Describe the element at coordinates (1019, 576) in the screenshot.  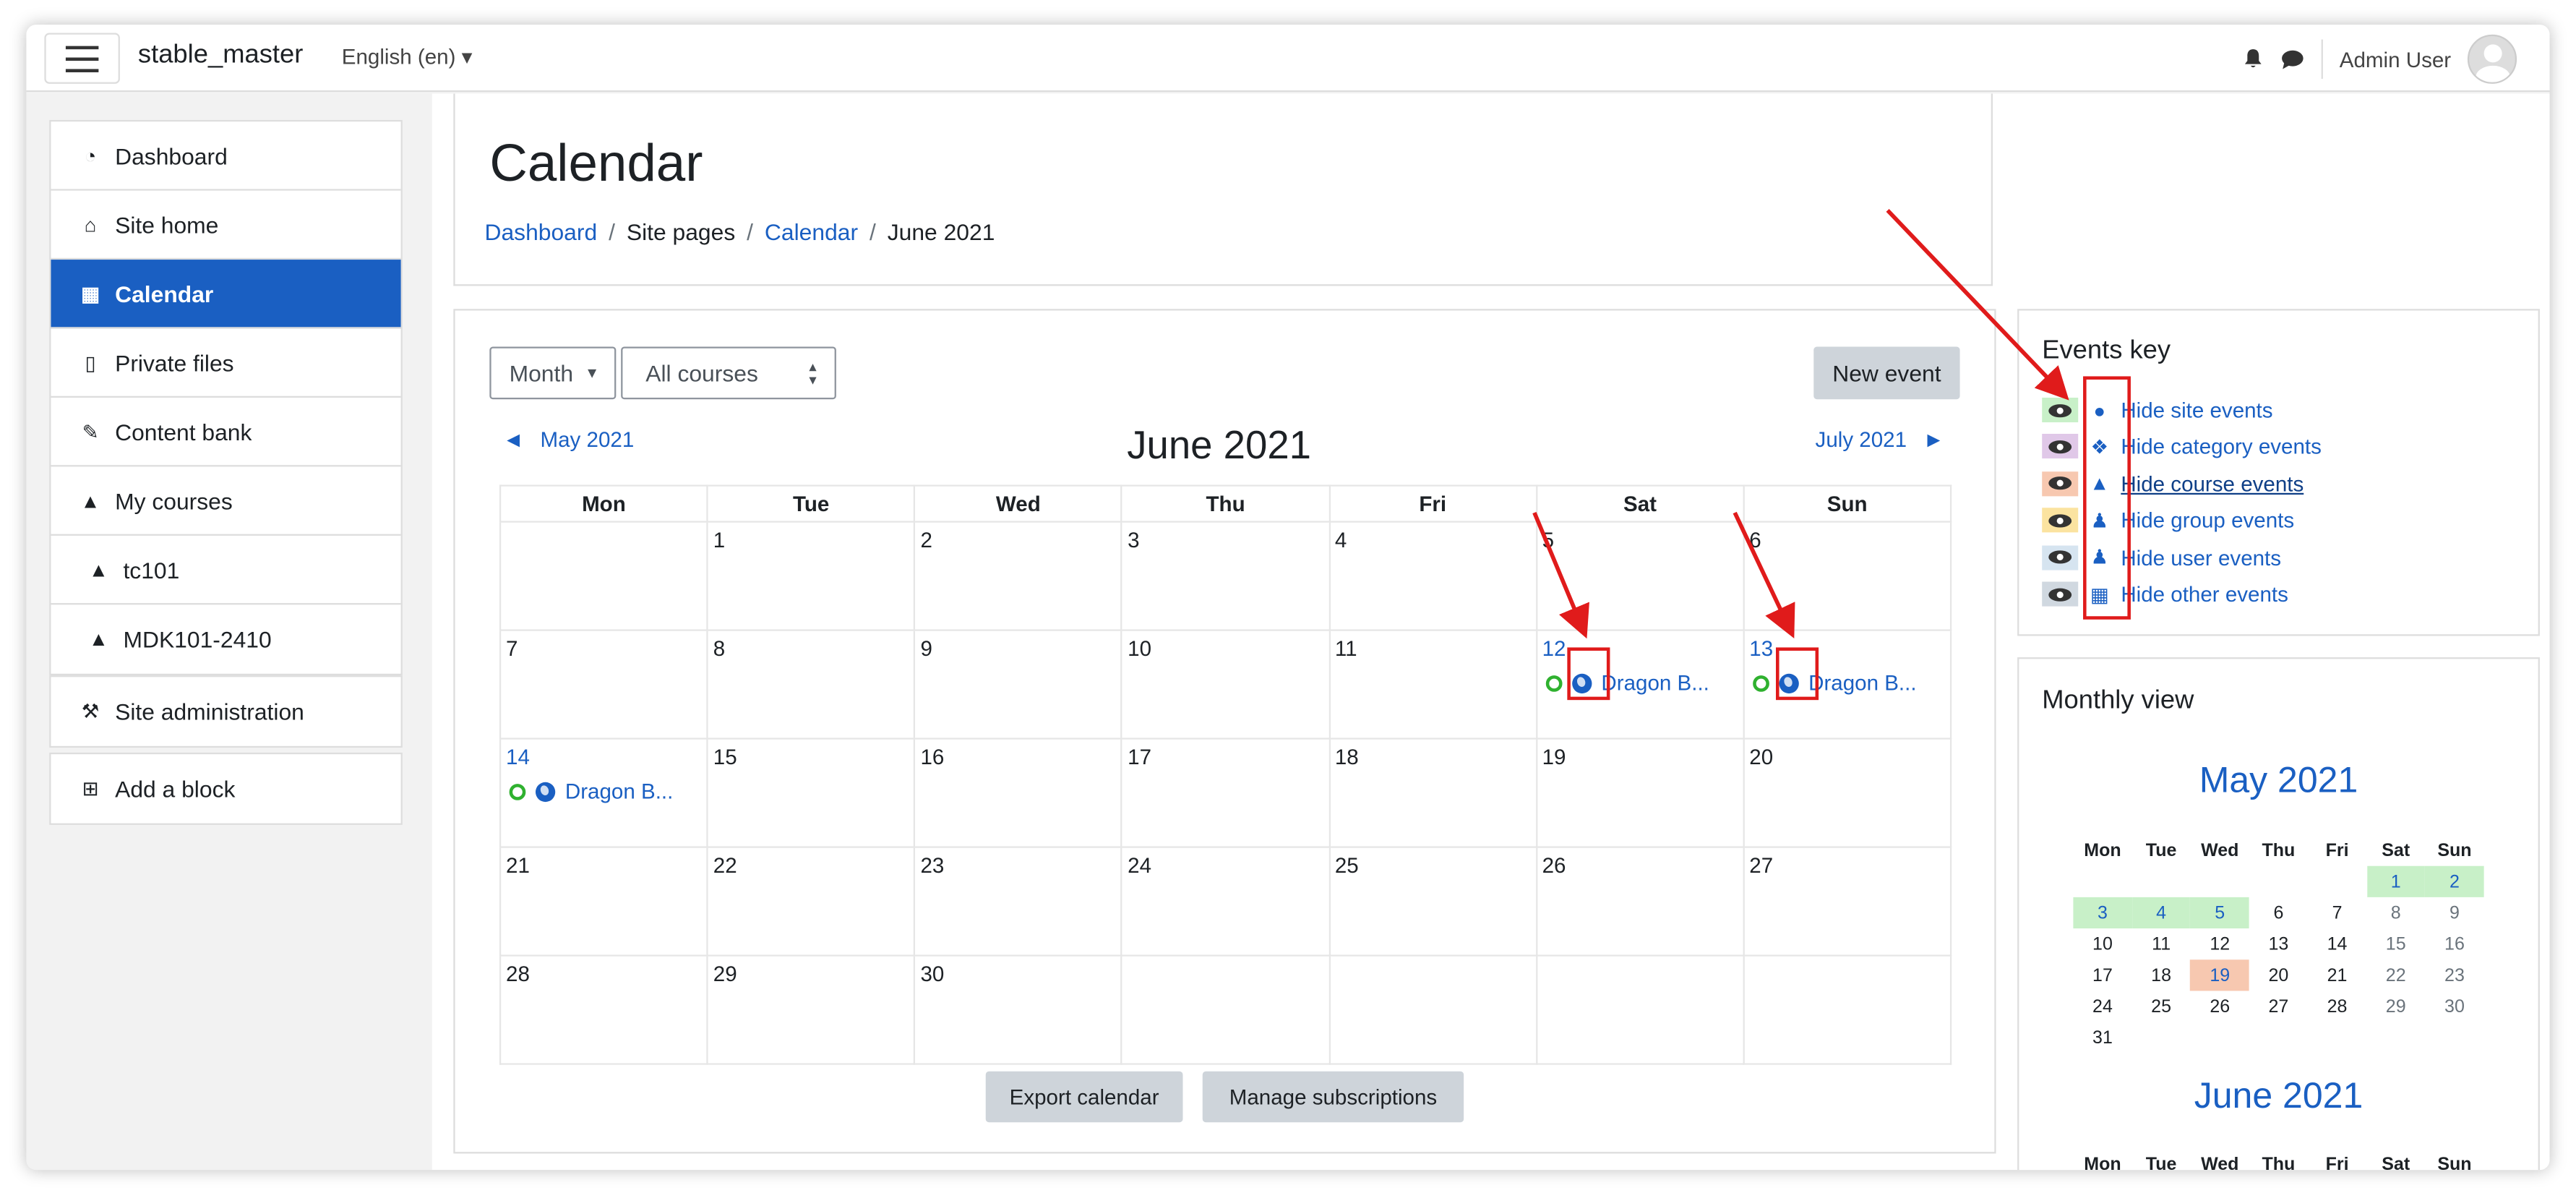
I see `day-cell: 2` at that location.